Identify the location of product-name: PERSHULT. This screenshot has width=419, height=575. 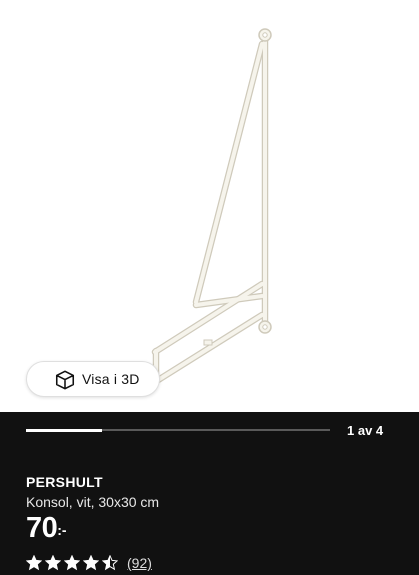
(64, 482).